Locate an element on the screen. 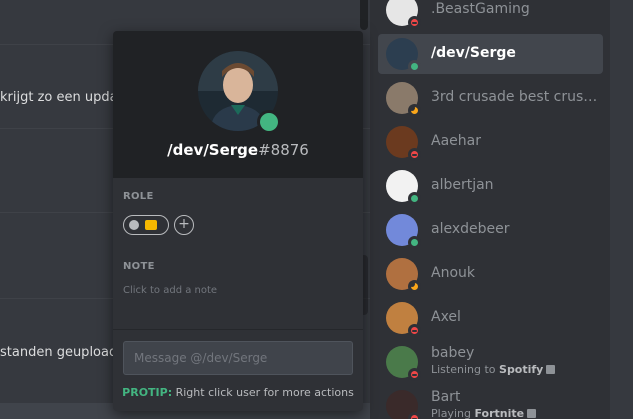  username-text: /dev/Serge is located at coordinates (213, 150).